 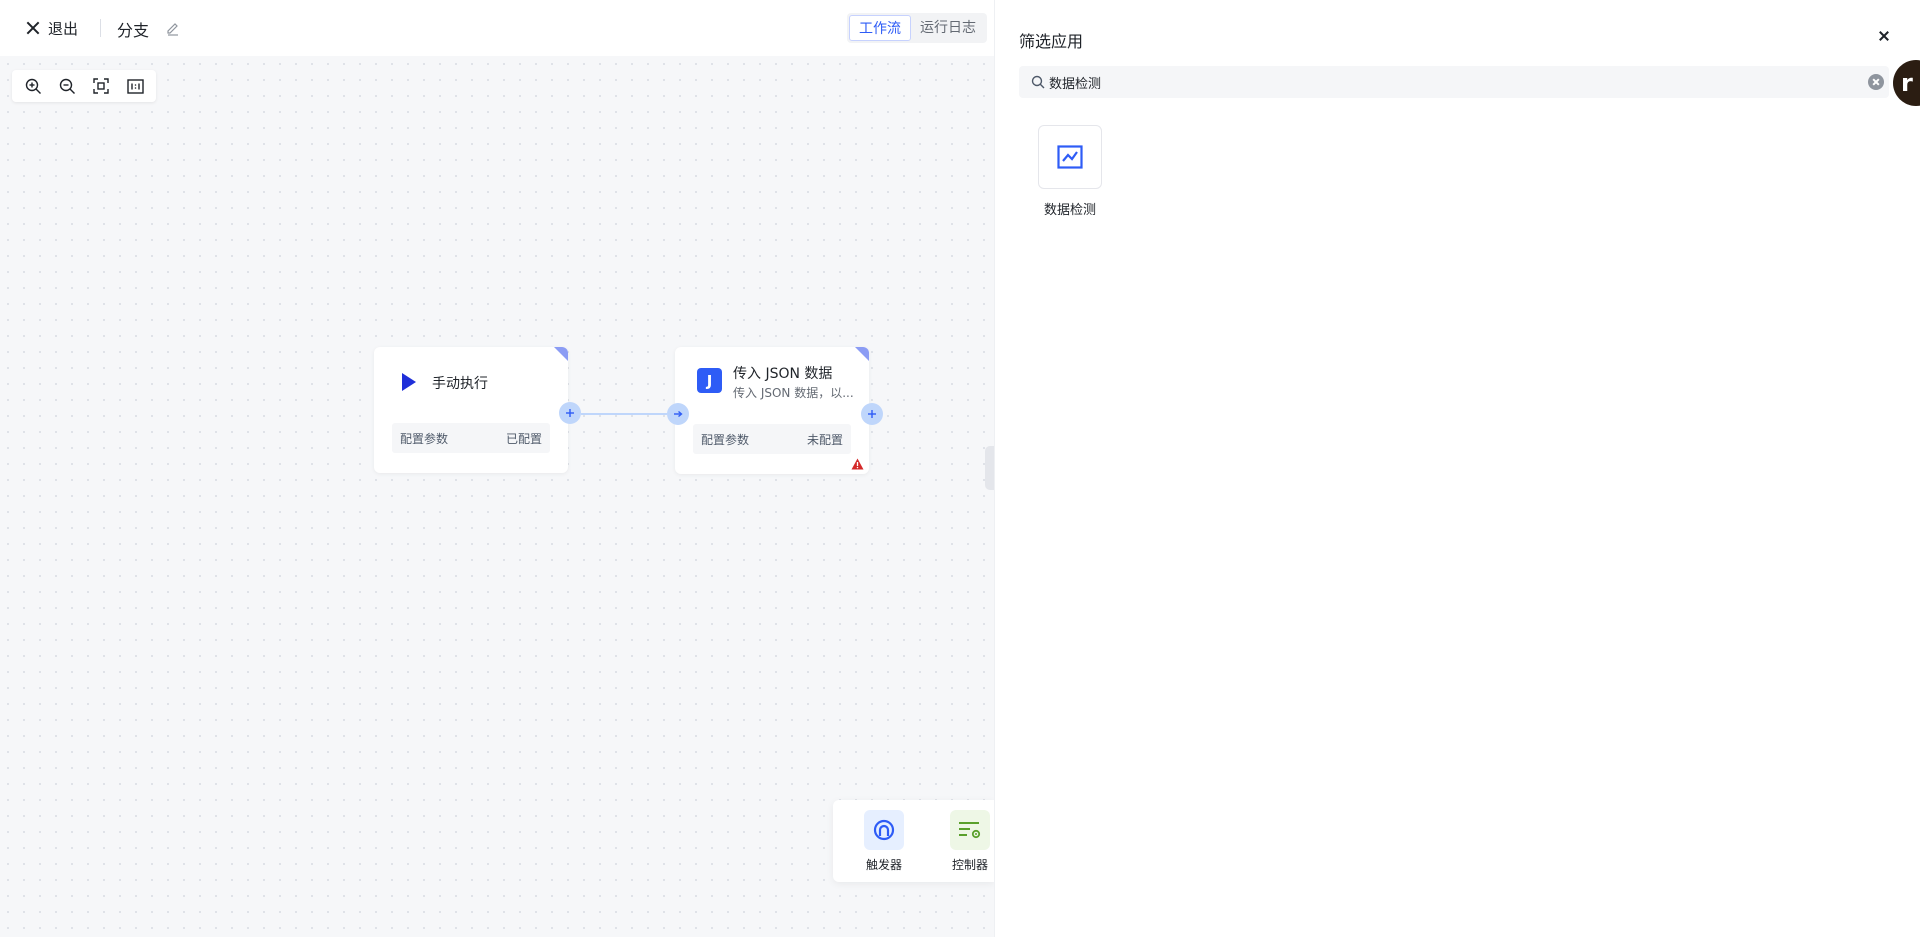 What do you see at coordinates (173, 29) in the screenshot?
I see `edit-icon` at bounding box center [173, 29].